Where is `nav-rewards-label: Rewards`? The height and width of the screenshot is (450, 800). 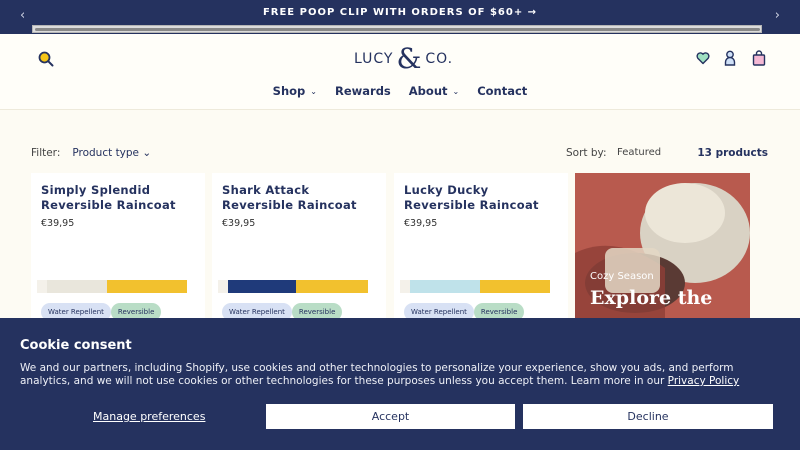
nav-rewards-label: Rewards is located at coordinates (362, 91).